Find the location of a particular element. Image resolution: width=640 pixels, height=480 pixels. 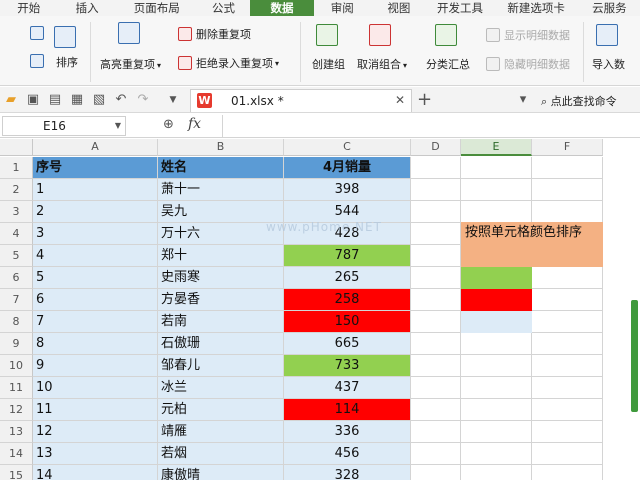

cell-no: 6 is located at coordinates (95, 300).